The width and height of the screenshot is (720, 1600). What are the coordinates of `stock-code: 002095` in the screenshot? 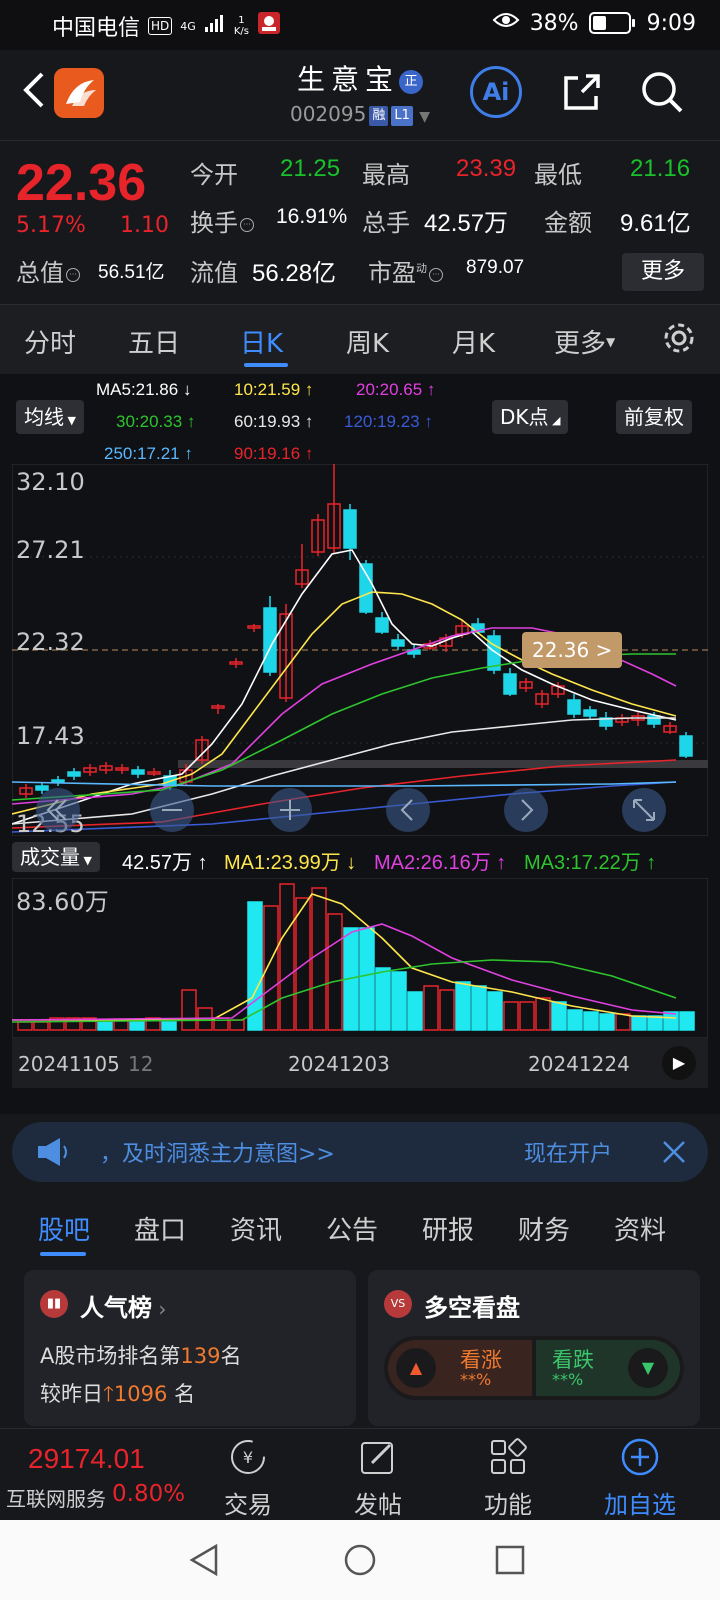 It's located at (328, 114).